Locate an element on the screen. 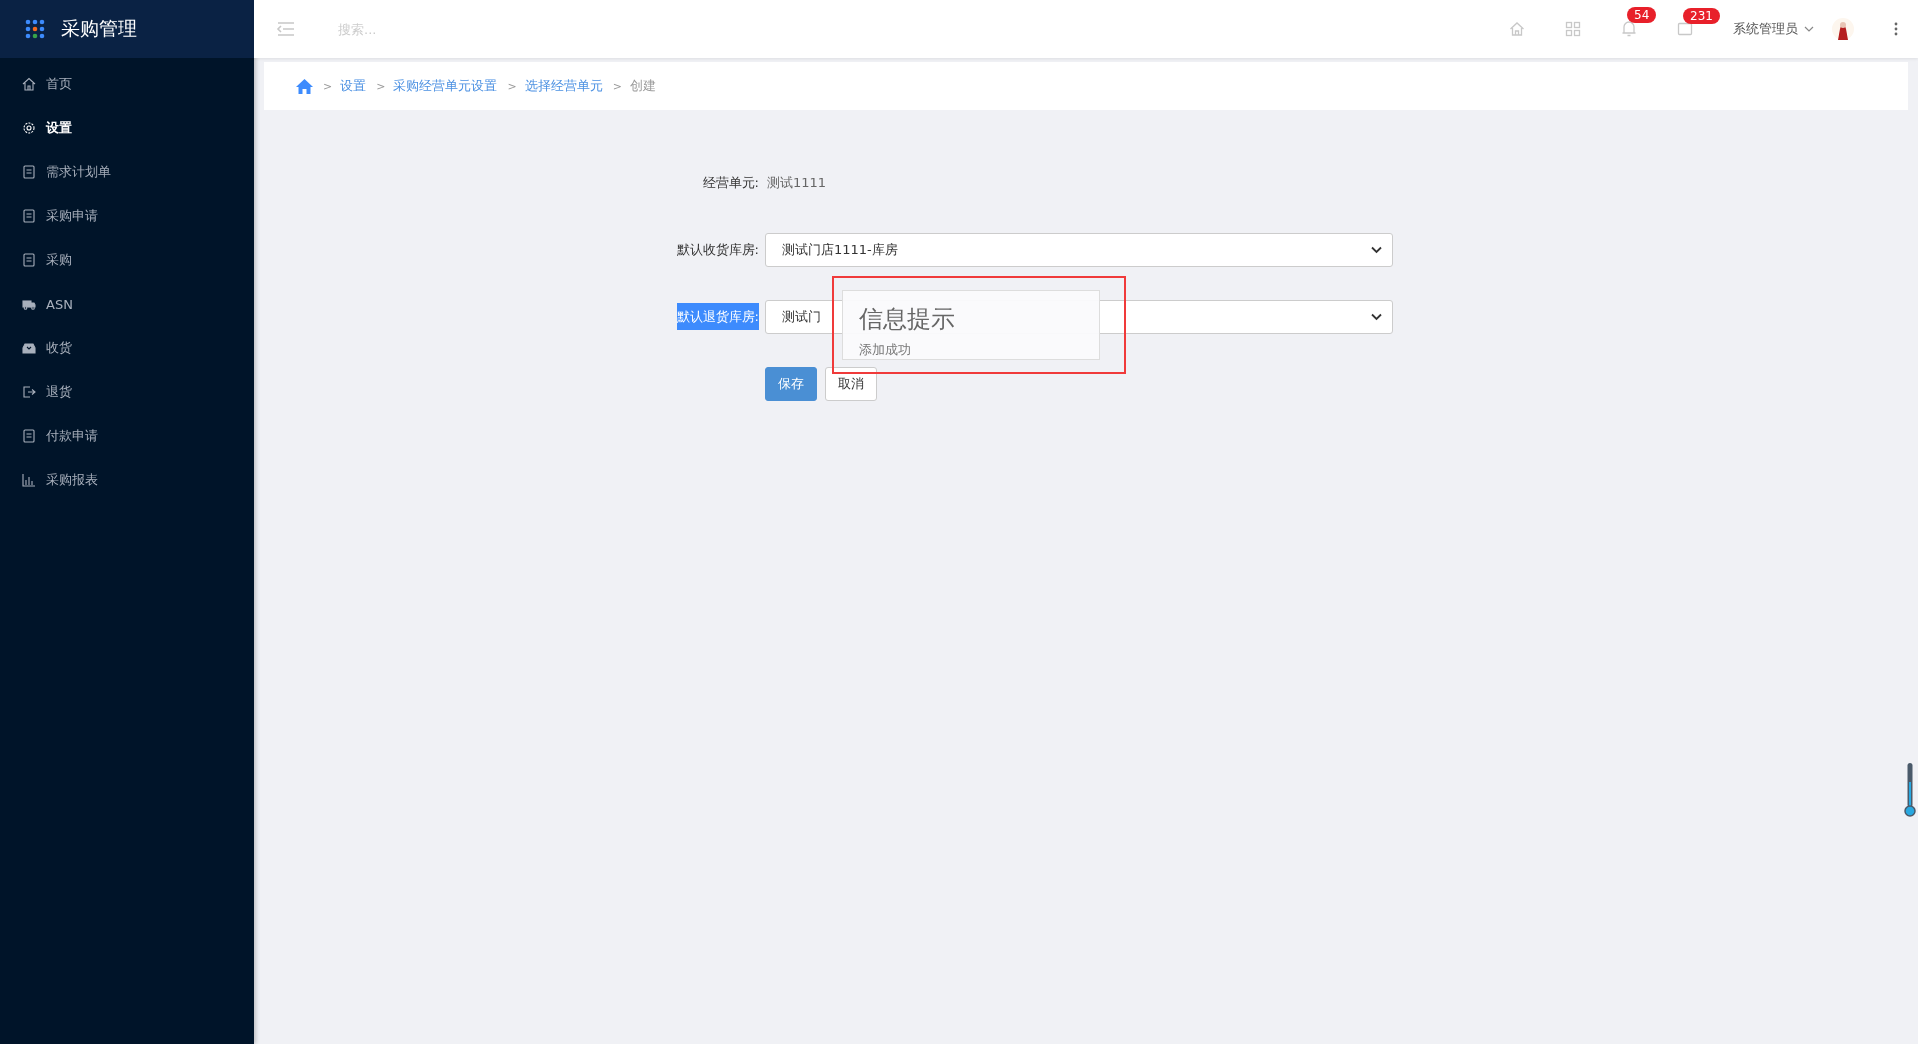  field-label: 默认收货库房: is located at coordinates (717, 249).